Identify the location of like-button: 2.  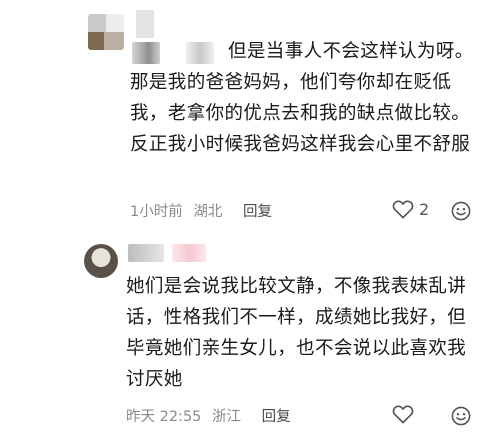
(410, 209).